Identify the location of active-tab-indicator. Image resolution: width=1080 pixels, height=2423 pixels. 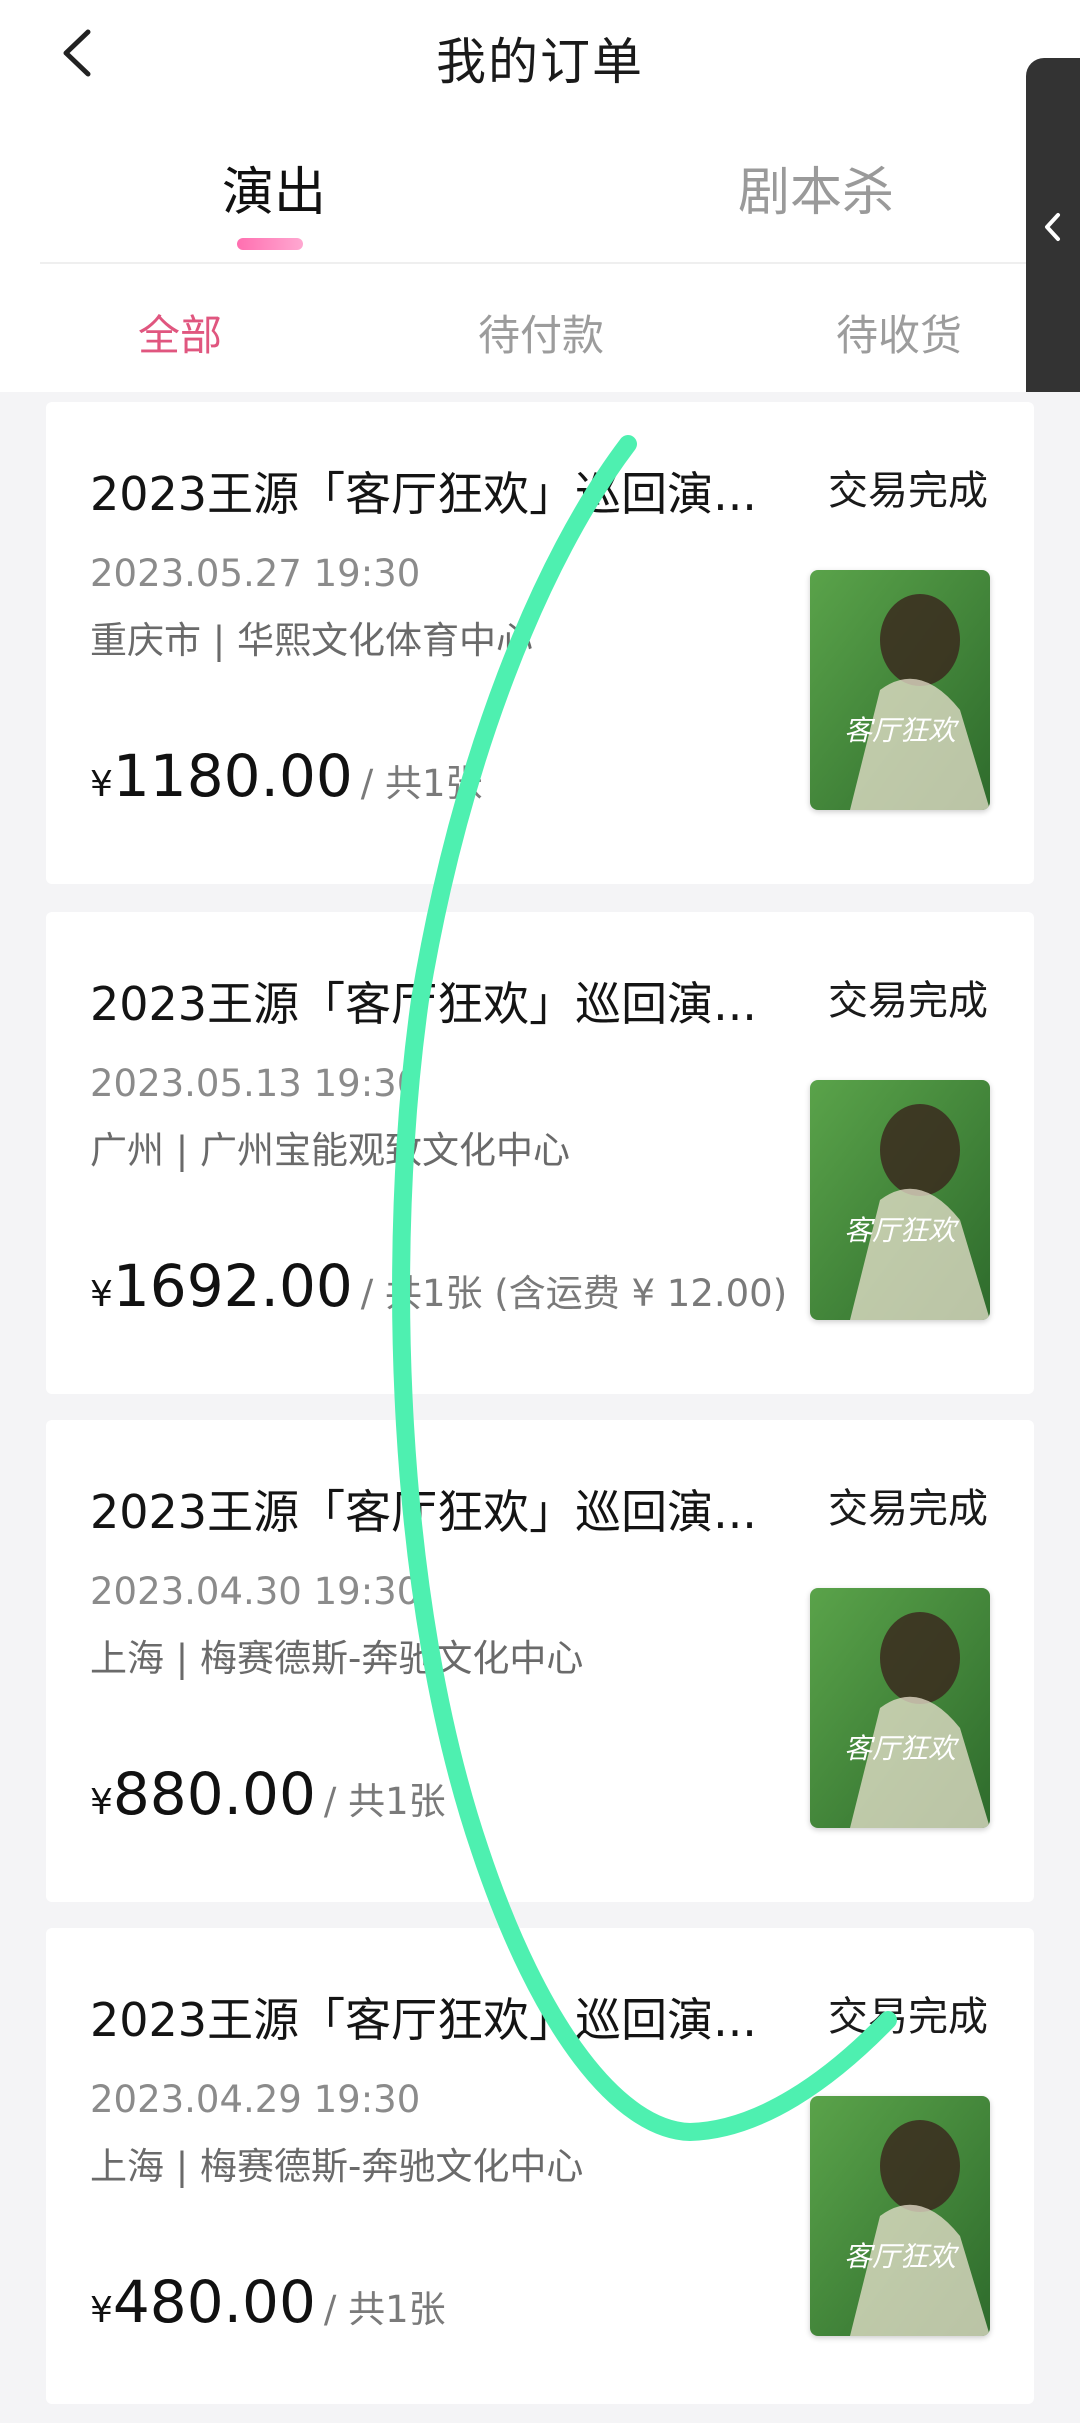
(270, 244).